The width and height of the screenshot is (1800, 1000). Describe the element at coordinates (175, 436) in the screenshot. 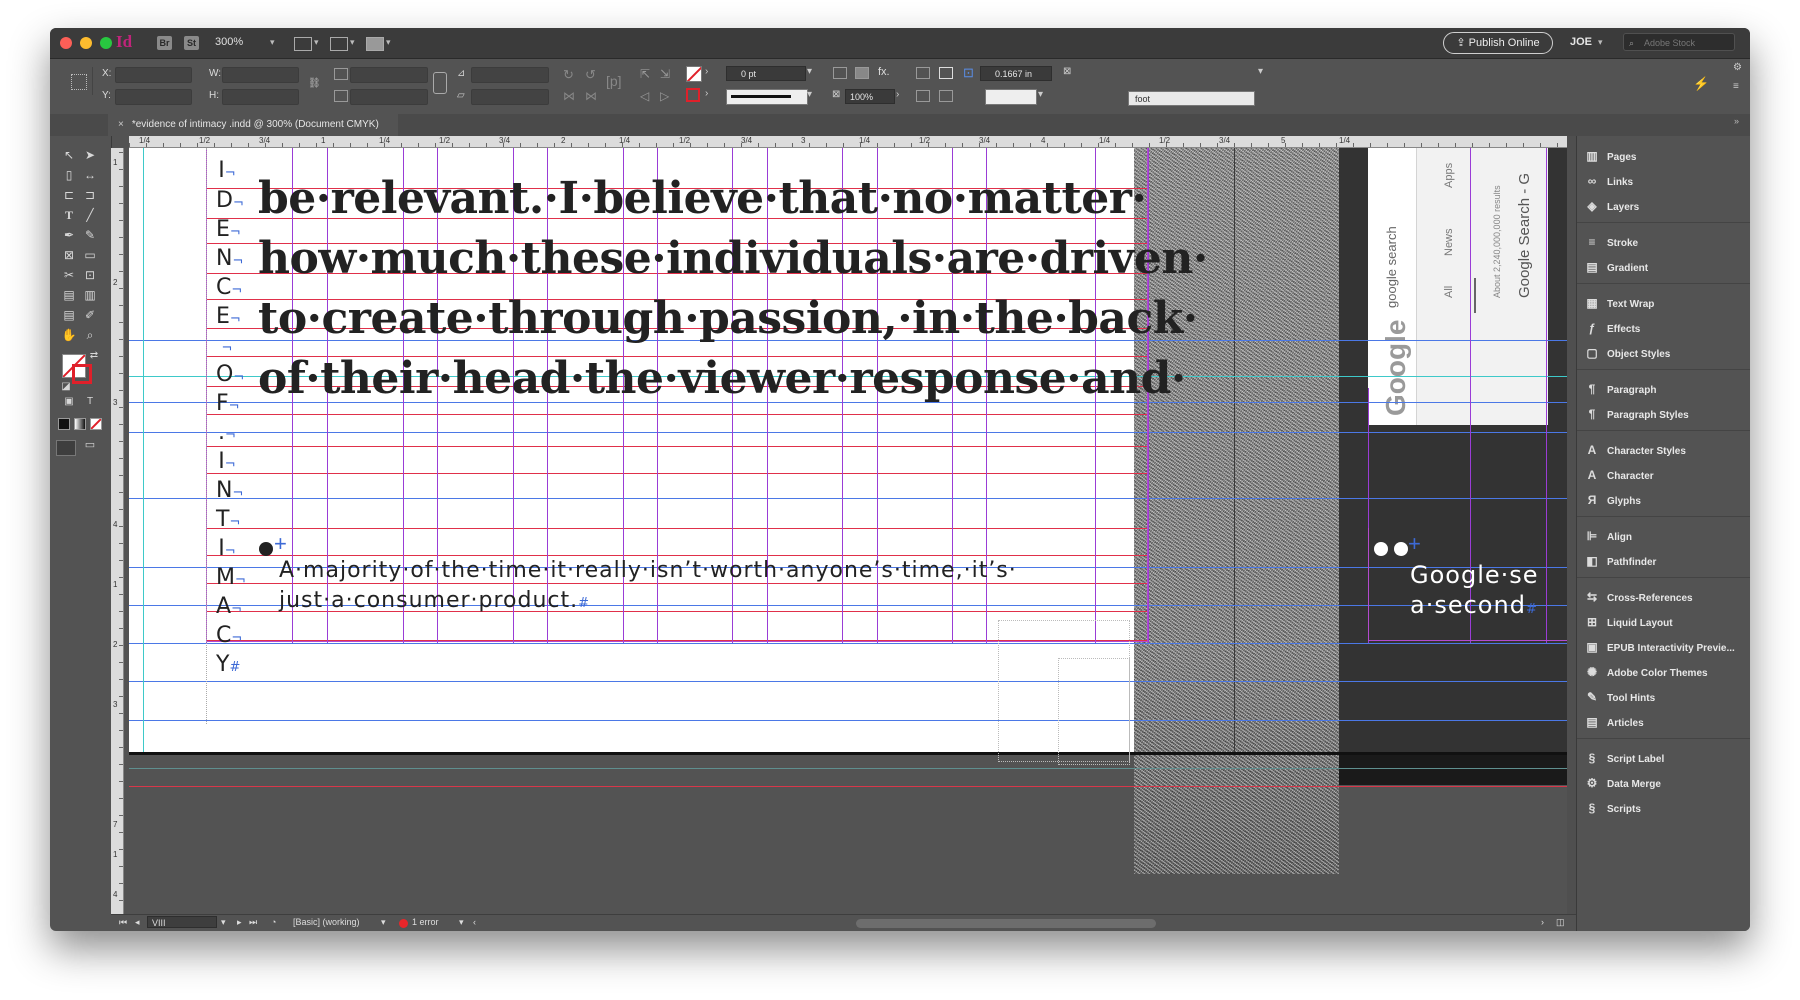

I see `vertical-title-frame` at that location.